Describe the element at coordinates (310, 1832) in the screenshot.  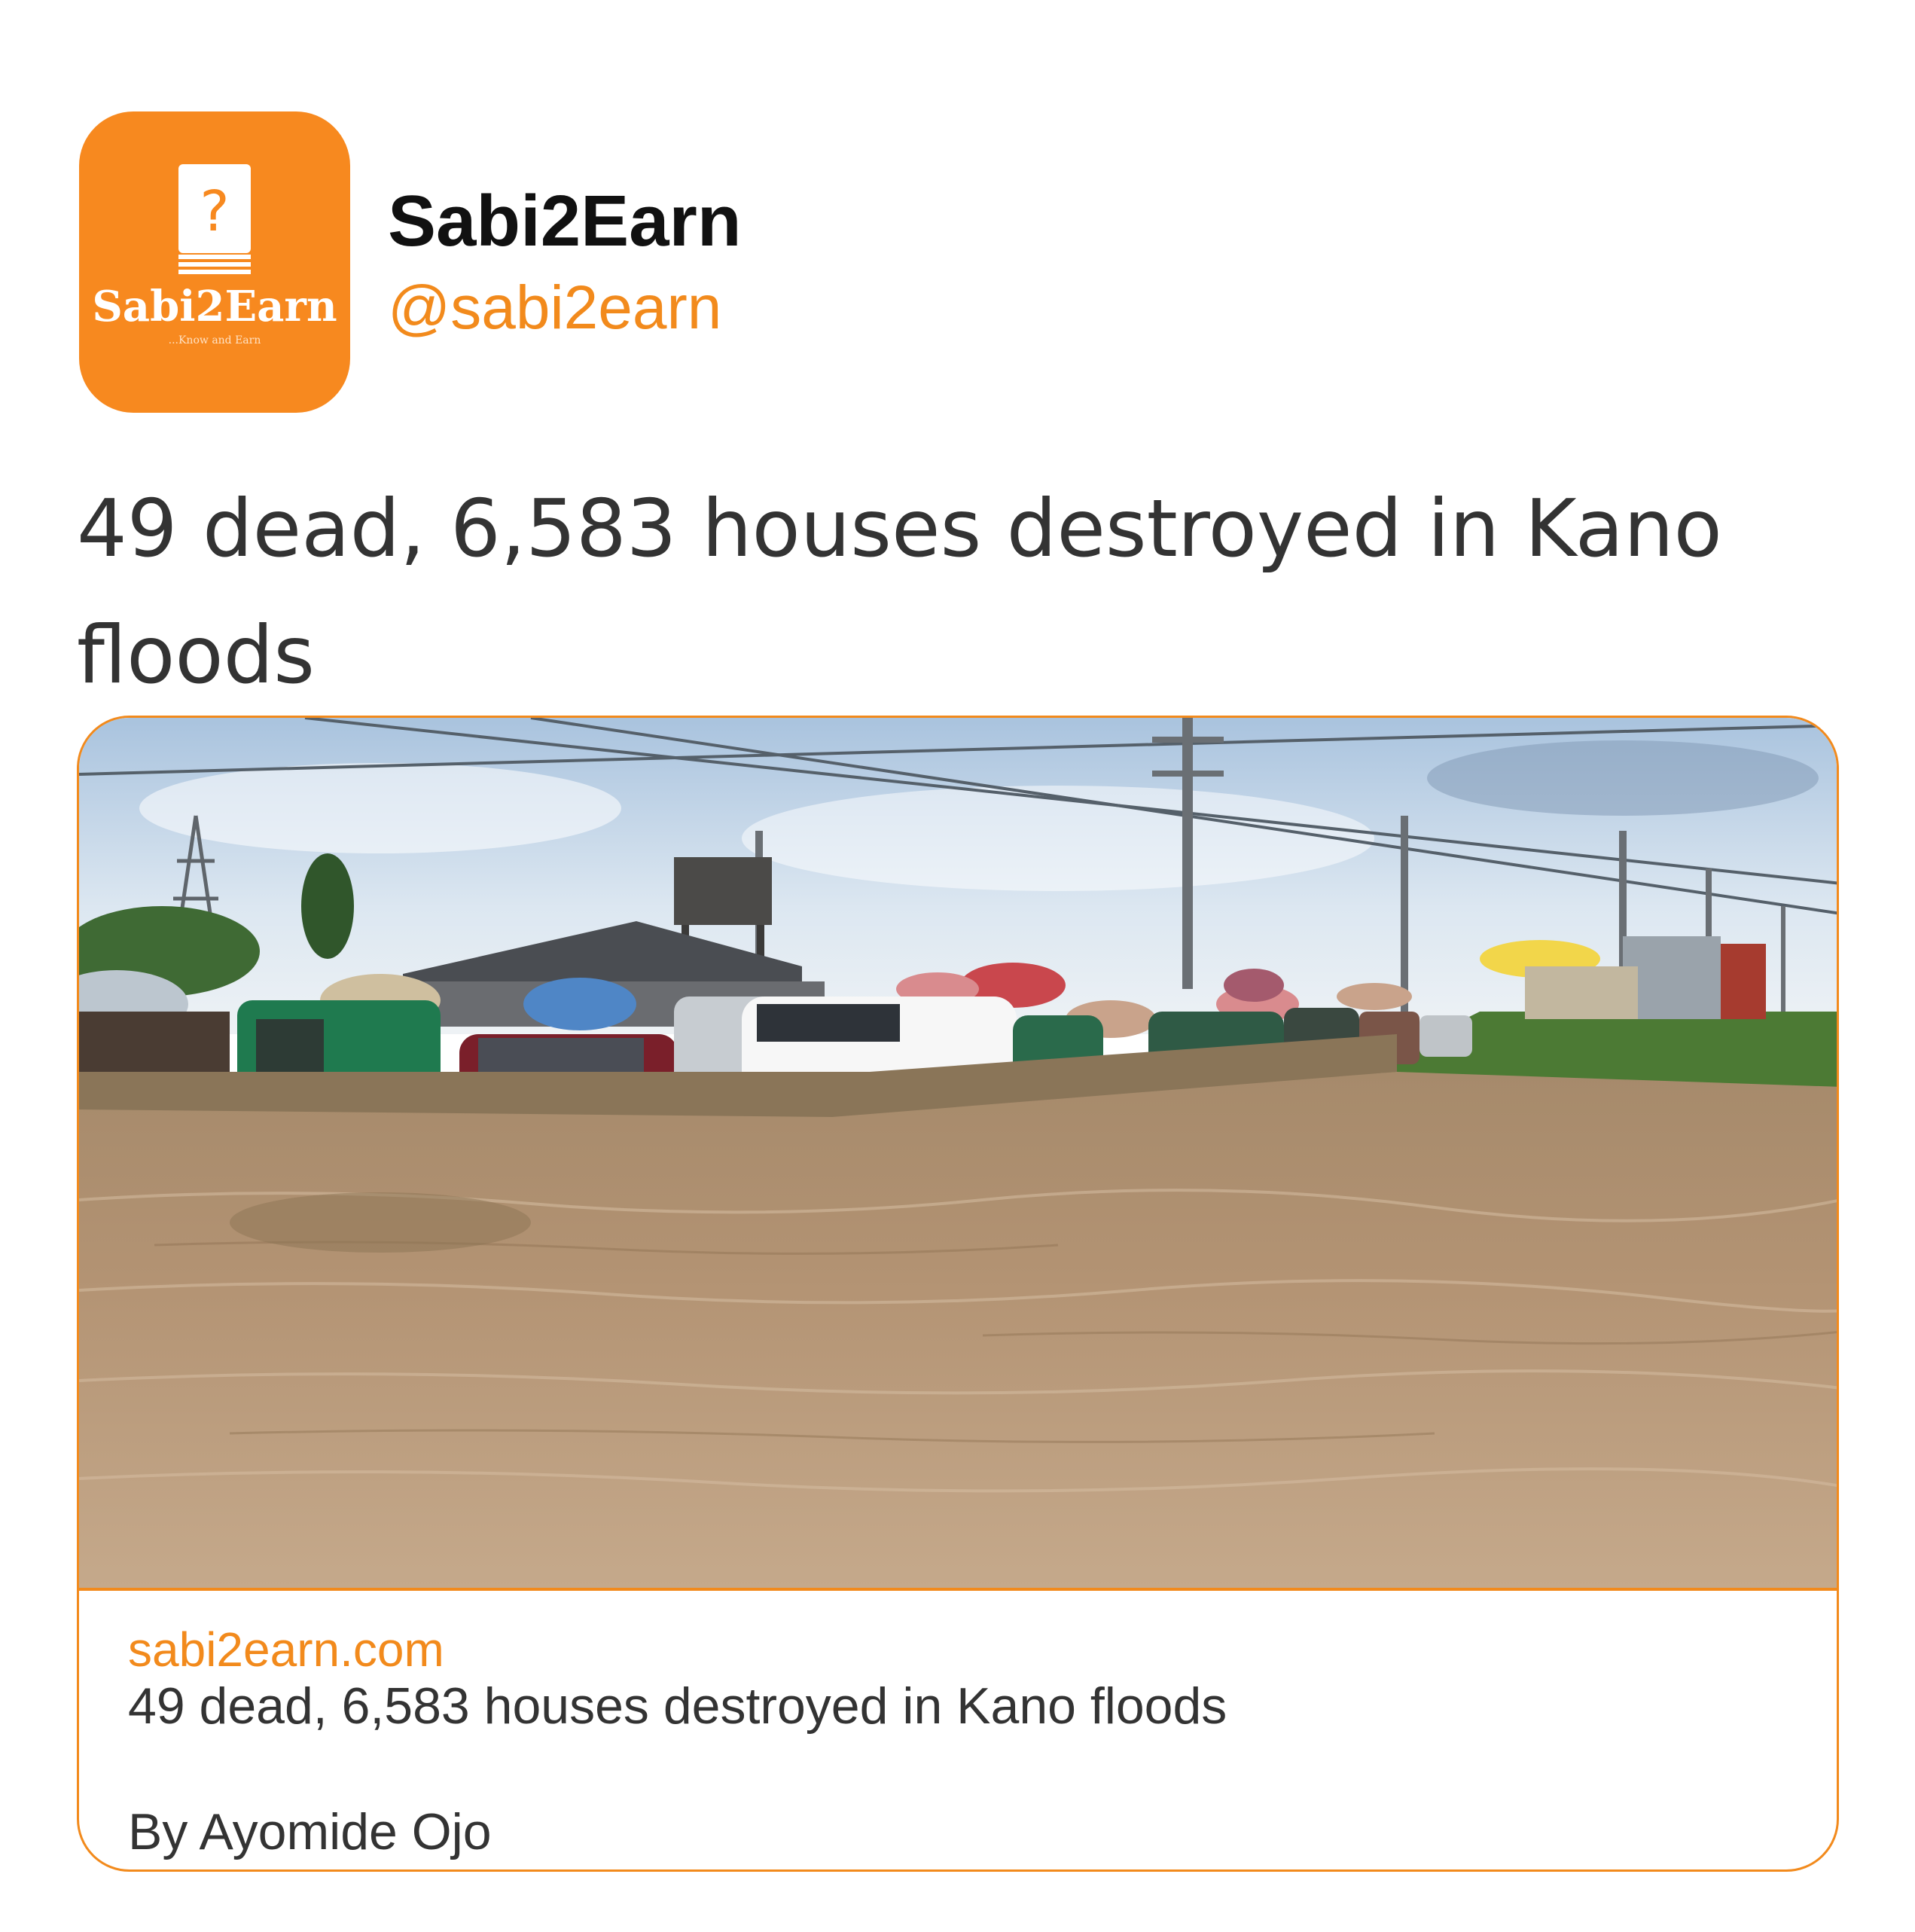
I see `card-description: By Ayomide Ojo` at that location.